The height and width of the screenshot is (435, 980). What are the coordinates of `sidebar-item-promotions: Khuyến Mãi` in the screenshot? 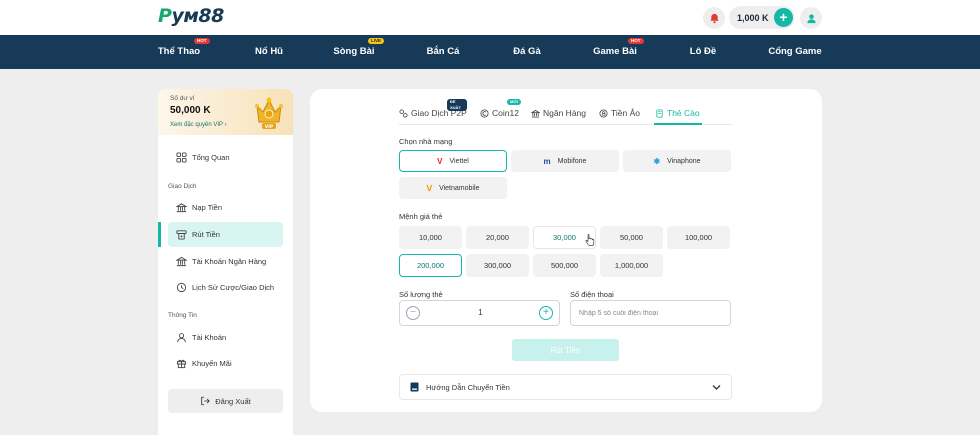 It's located at (225, 363).